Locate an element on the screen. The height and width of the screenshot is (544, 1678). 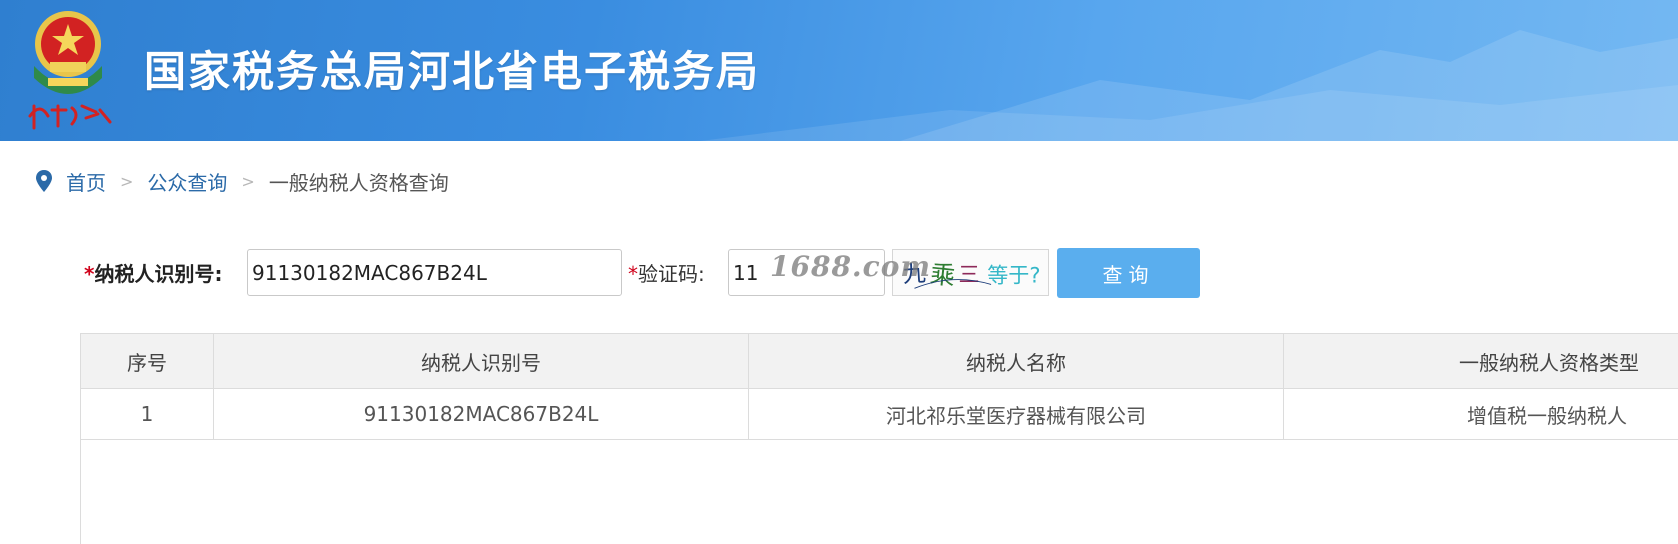
captcha-image: 九 乘 三 等于? is located at coordinates (970, 272).